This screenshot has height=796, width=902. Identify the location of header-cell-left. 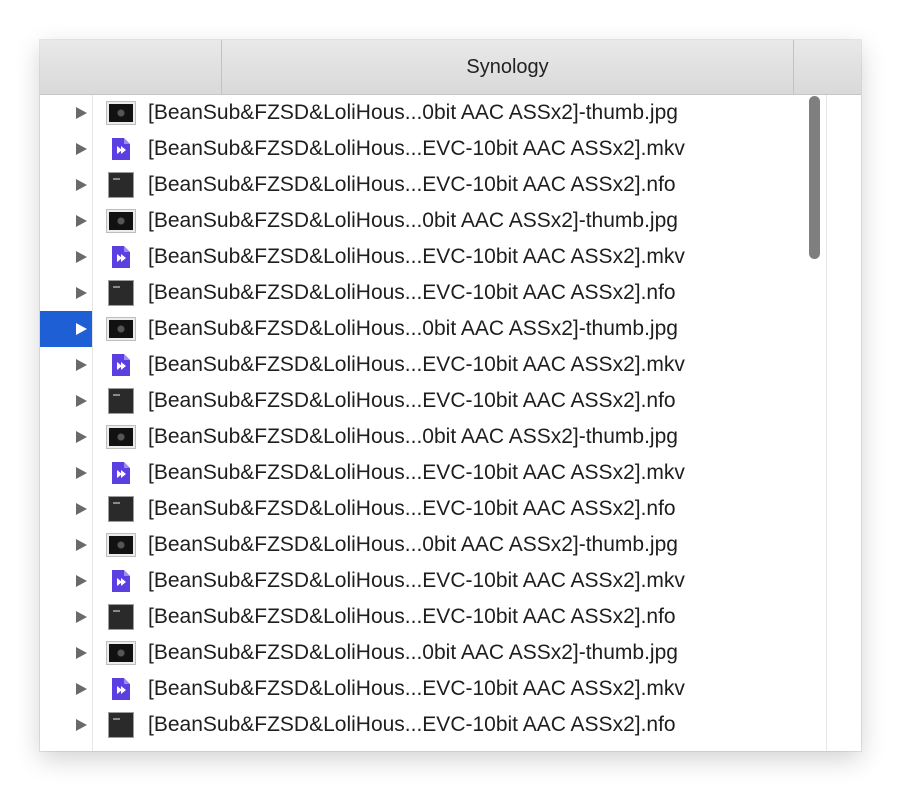
(131, 67).